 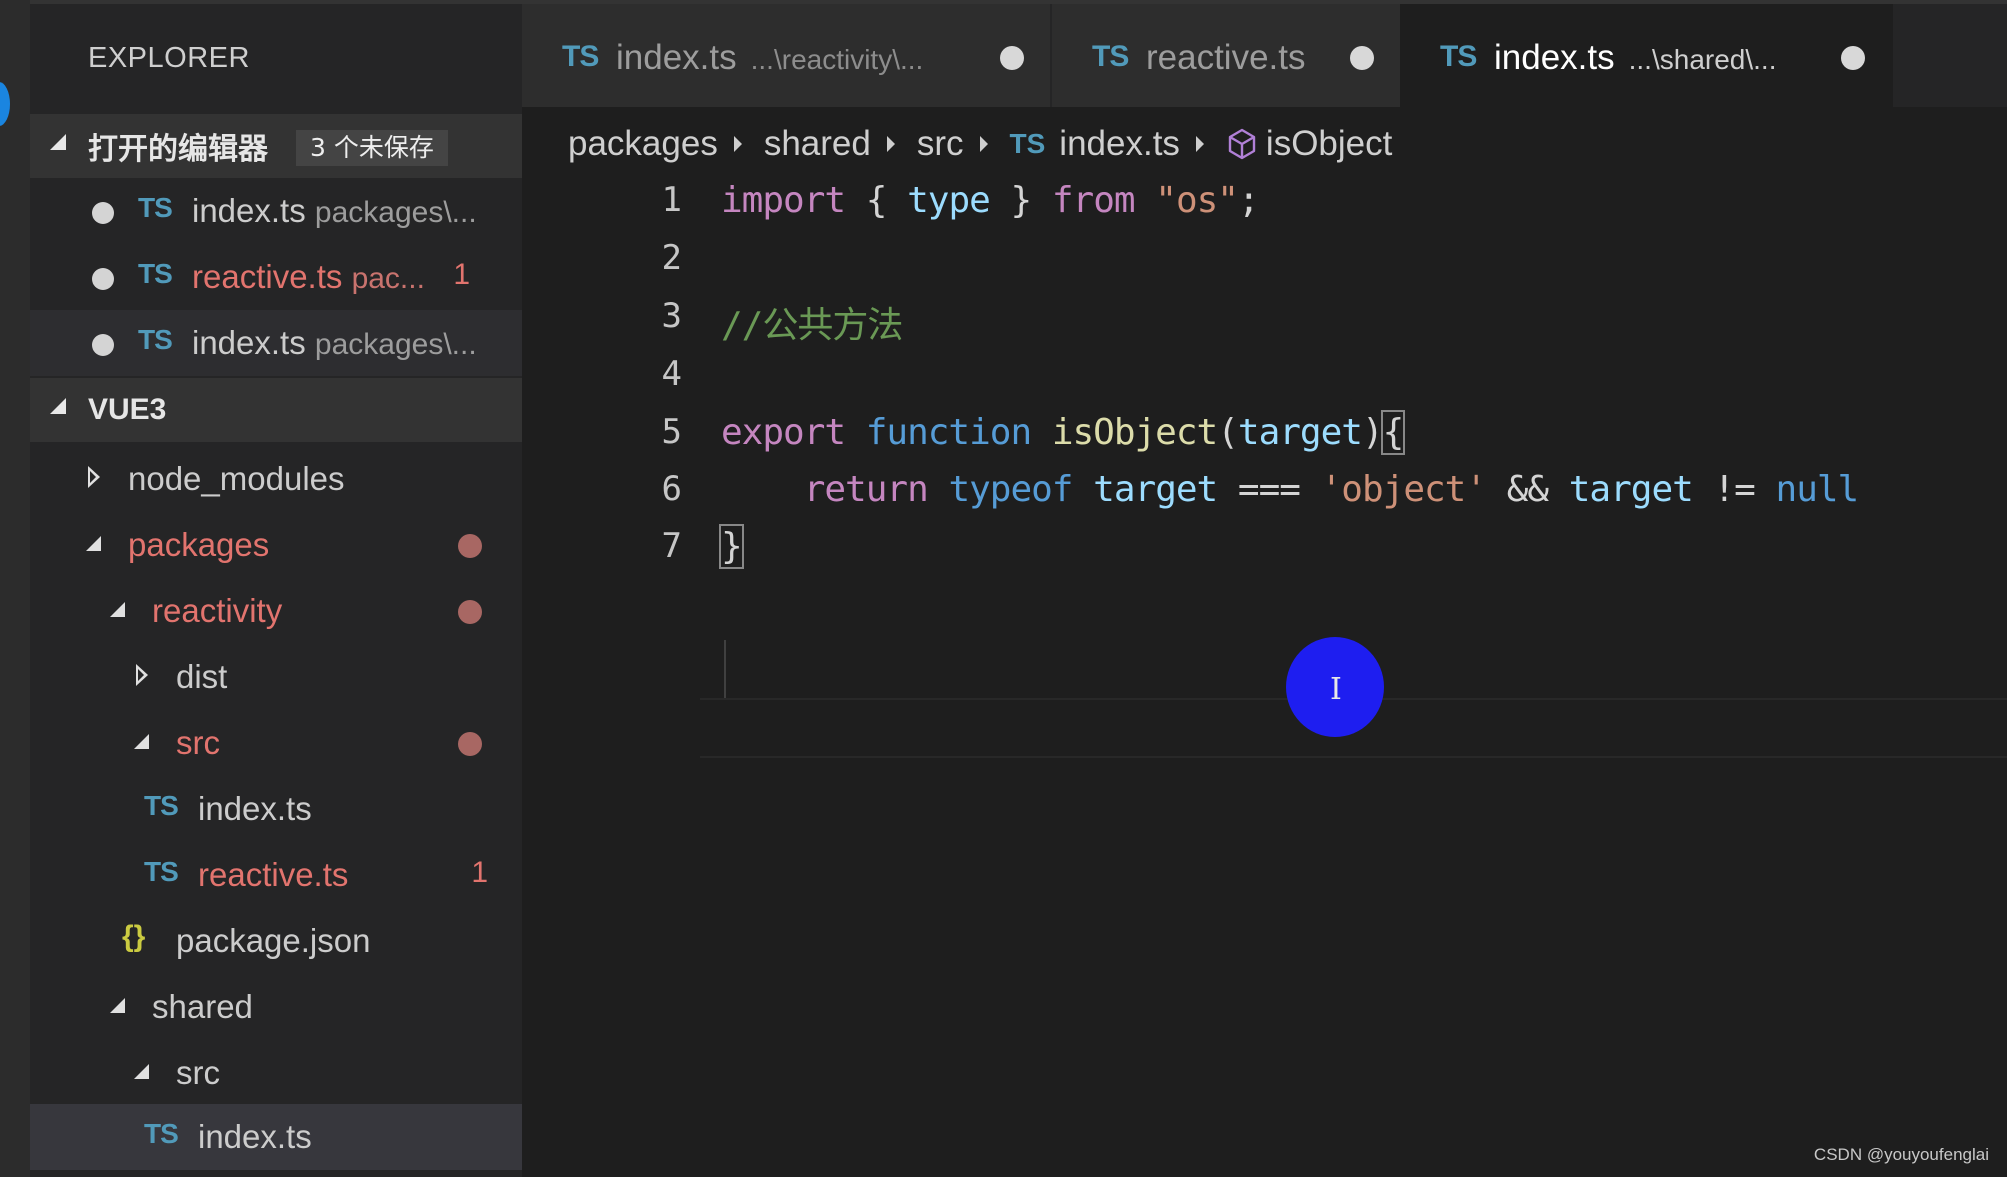 I want to click on line-number: 1, so click(x=671, y=200).